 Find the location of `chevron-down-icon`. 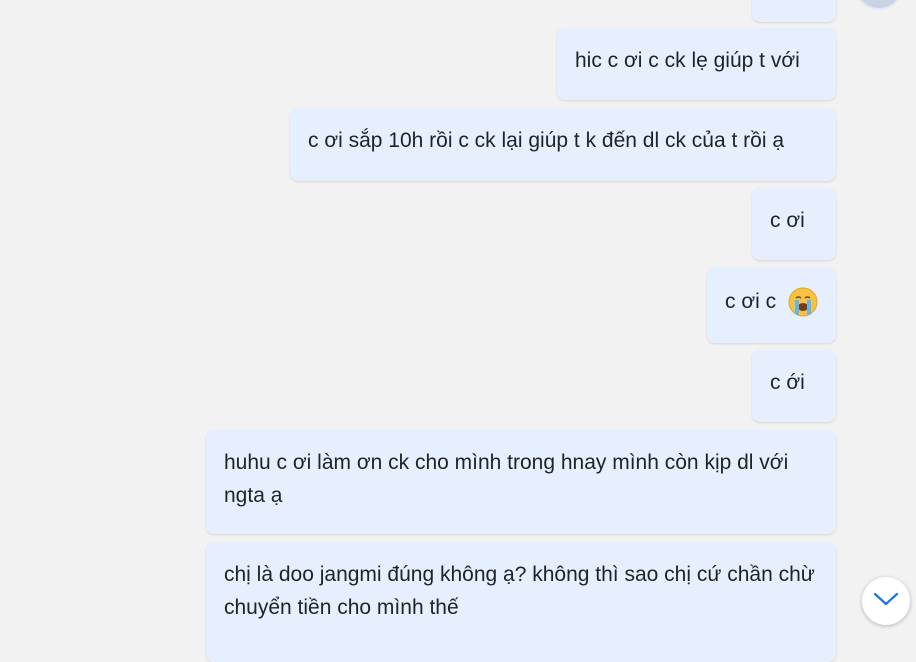

chevron-down-icon is located at coordinates (886, 601).